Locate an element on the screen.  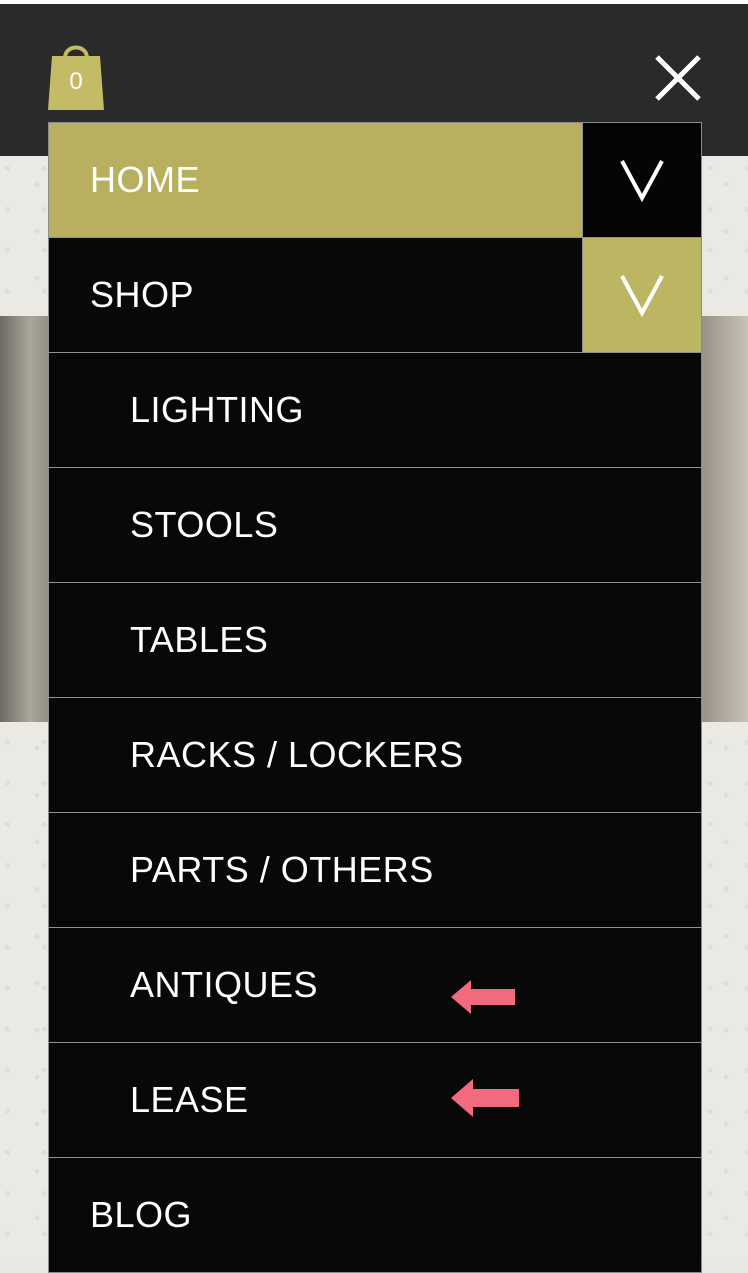
menu-item-label: HOME is located at coordinates (145, 179).